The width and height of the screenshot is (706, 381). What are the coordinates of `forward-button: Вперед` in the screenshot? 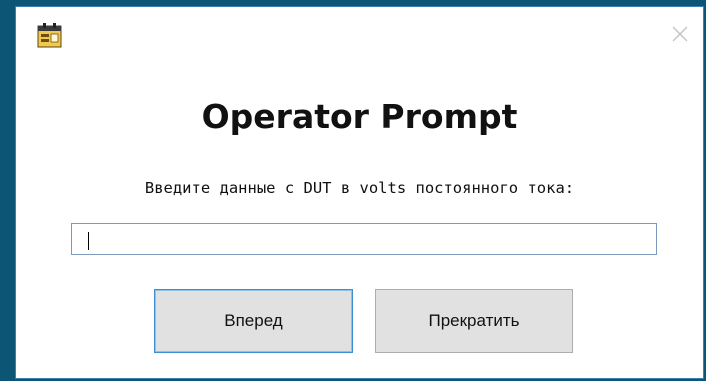 It's located at (253, 321).